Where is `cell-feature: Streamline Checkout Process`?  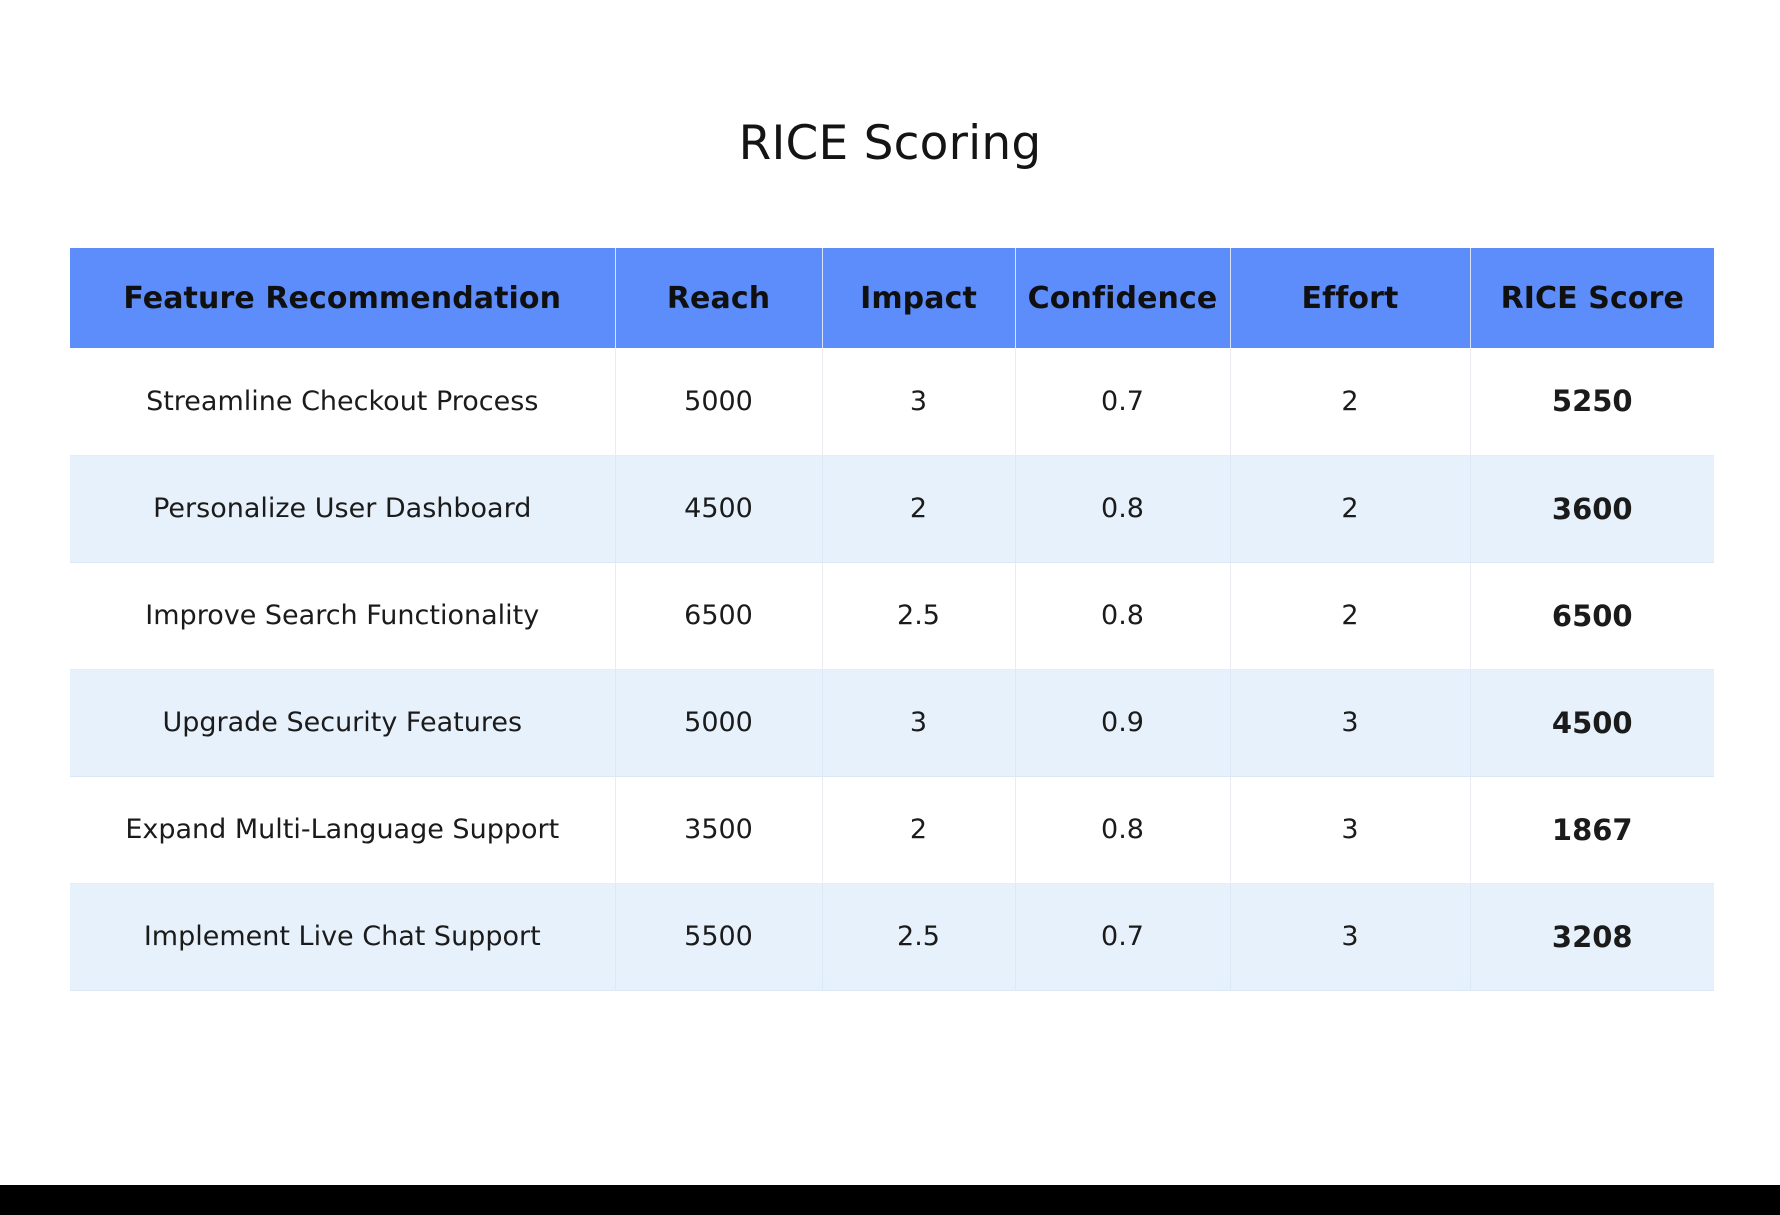
cell-feature: Streamline Checkout Process is located at coordinates (343, 402).